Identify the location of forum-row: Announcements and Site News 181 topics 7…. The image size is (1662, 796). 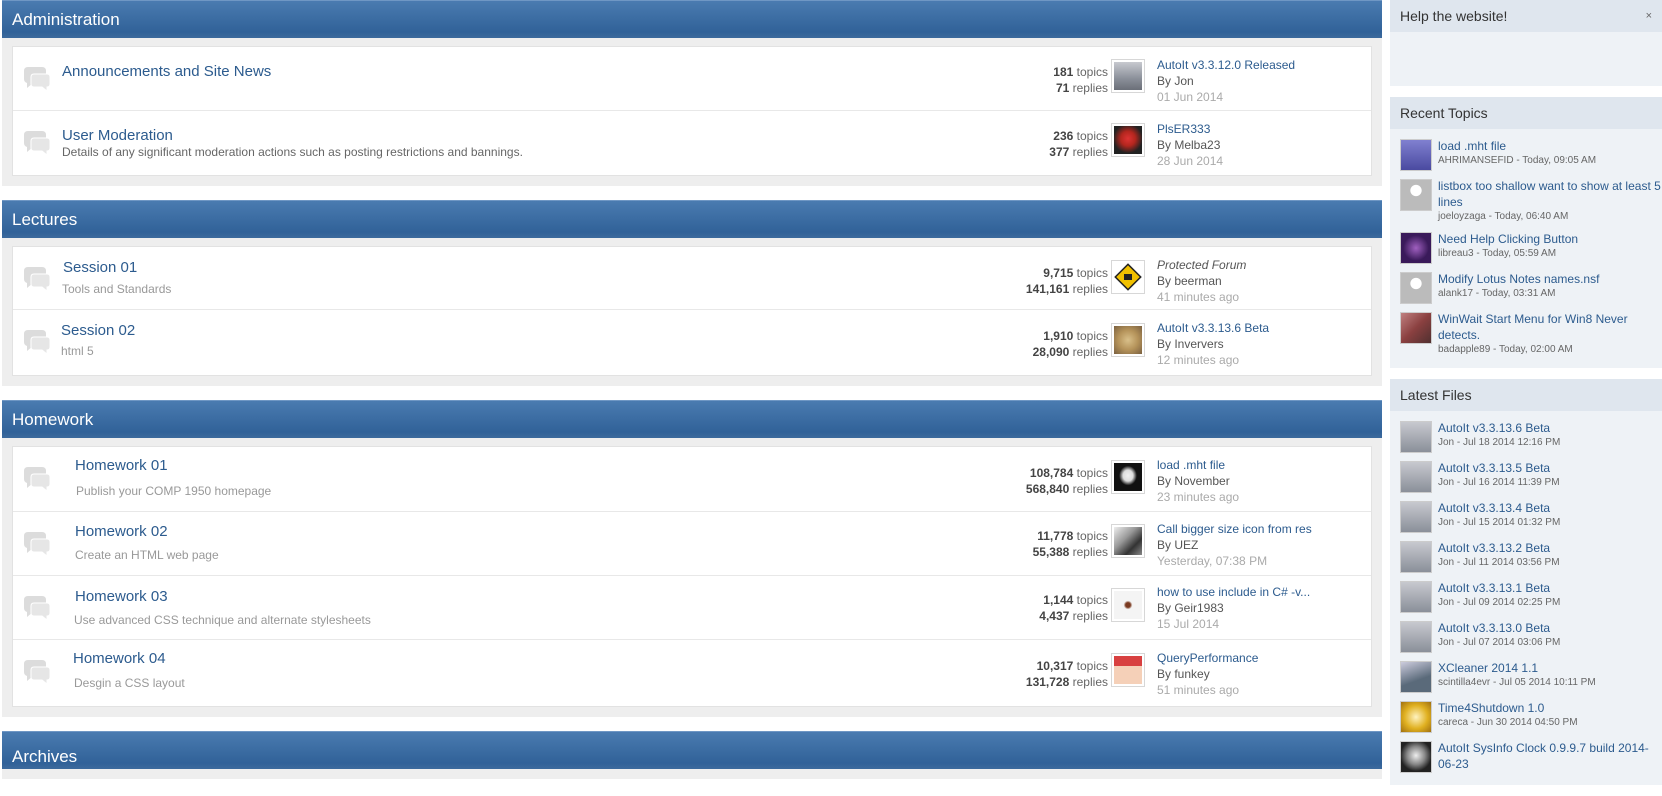
(692, 79).